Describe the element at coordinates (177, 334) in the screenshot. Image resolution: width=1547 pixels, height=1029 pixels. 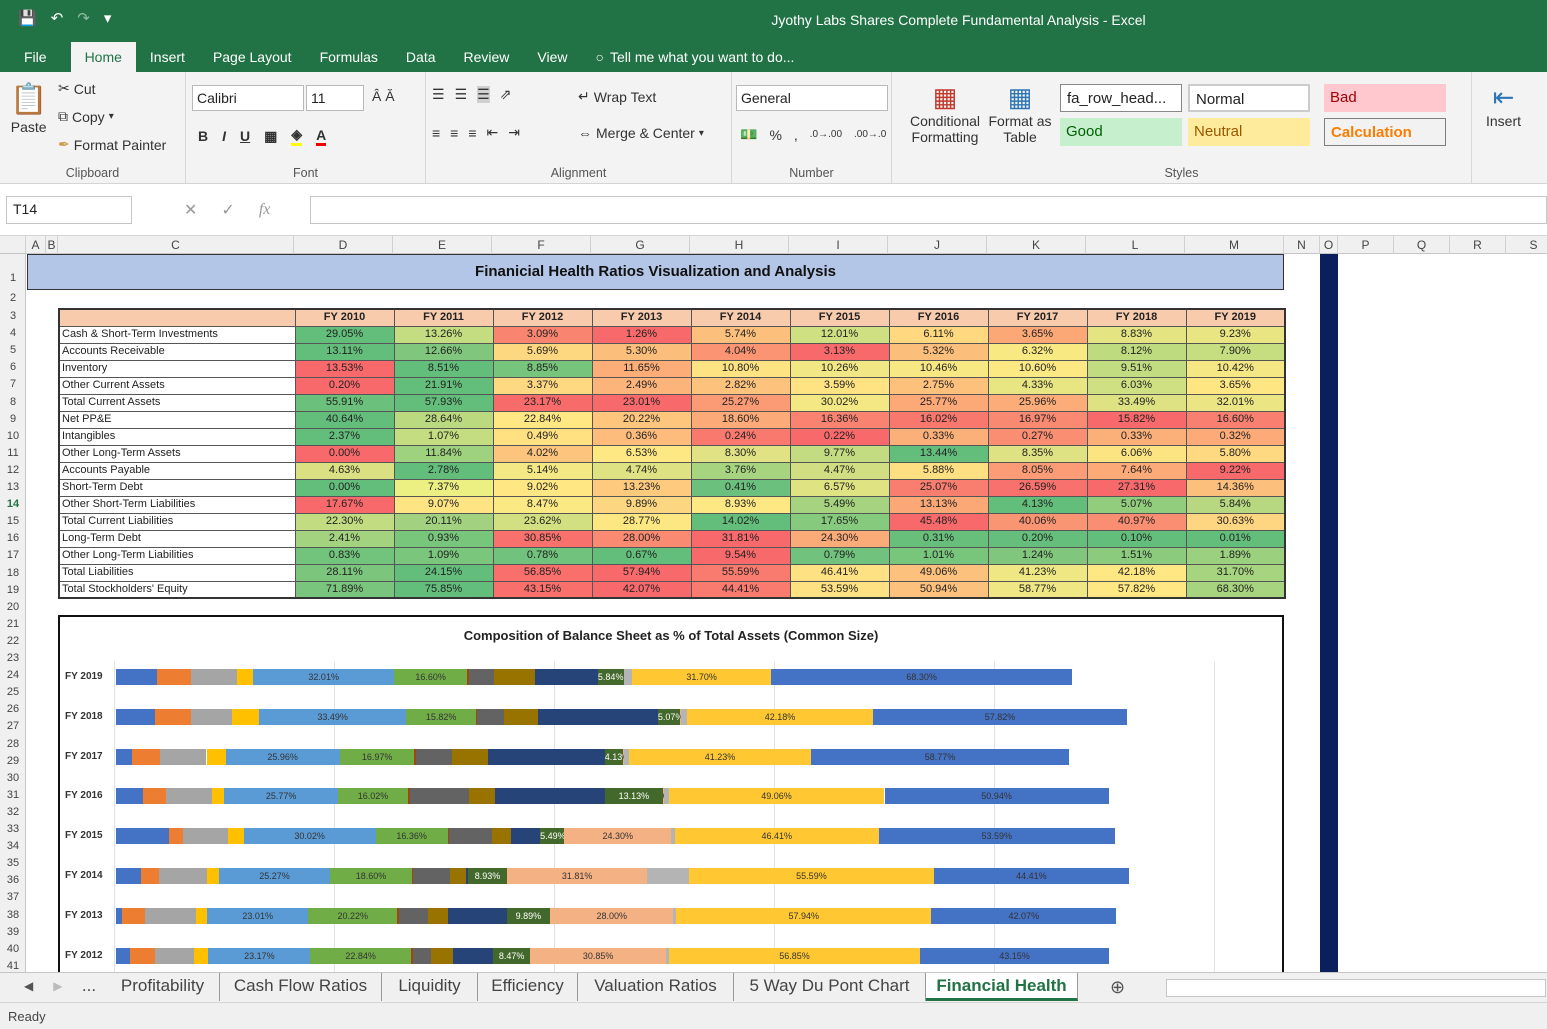
I see `row-label: Cash & Short-Term Investments` at that location.